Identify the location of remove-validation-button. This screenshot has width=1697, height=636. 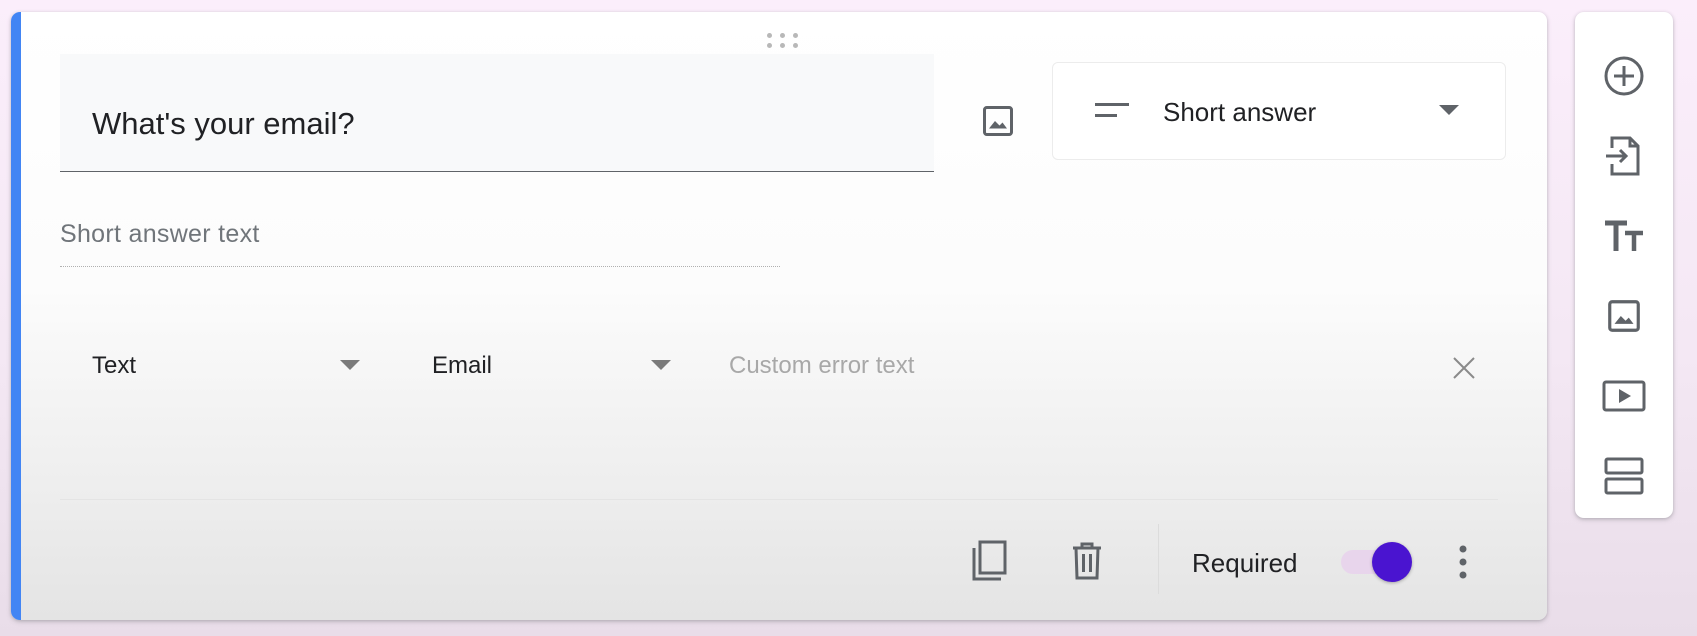
(1464, 368).